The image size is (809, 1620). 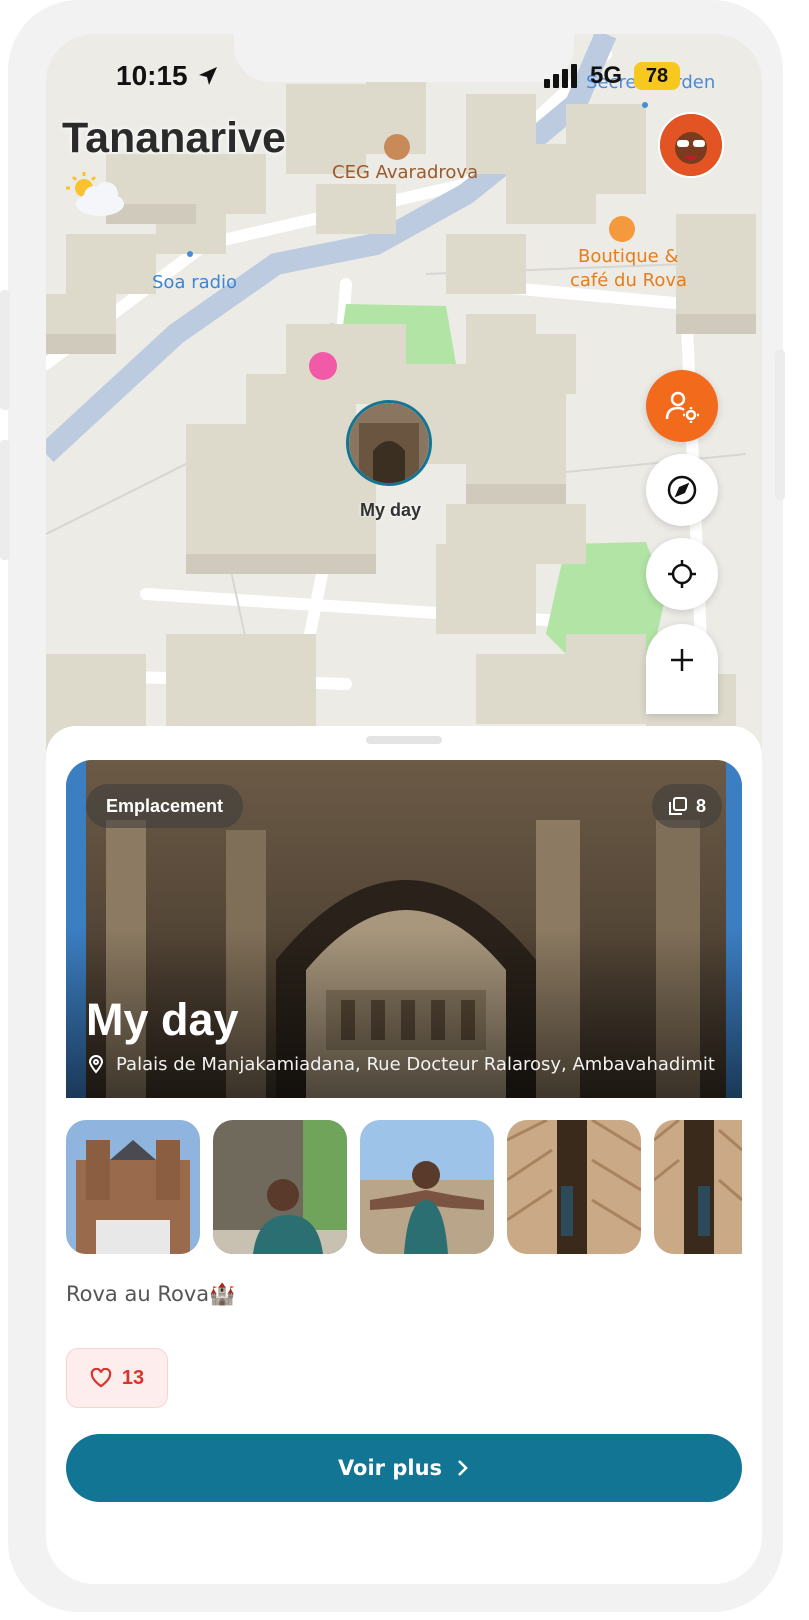 I want to click on user-gear-icon, so click(x=682, y=407).